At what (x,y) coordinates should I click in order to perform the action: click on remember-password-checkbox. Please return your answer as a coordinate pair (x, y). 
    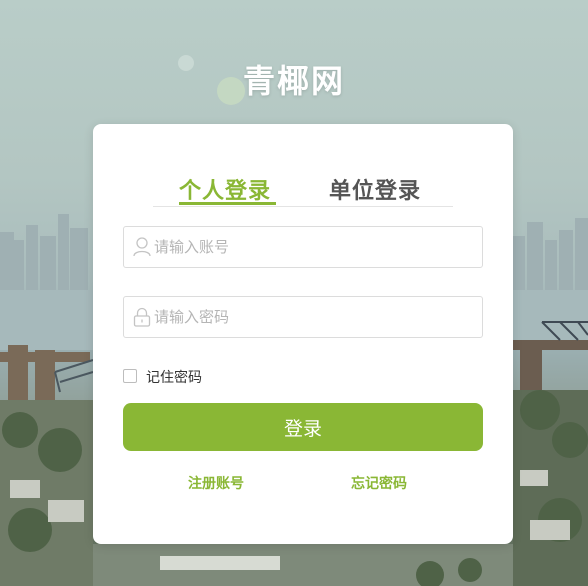
    Looking at the image, I should click on (130, 376).